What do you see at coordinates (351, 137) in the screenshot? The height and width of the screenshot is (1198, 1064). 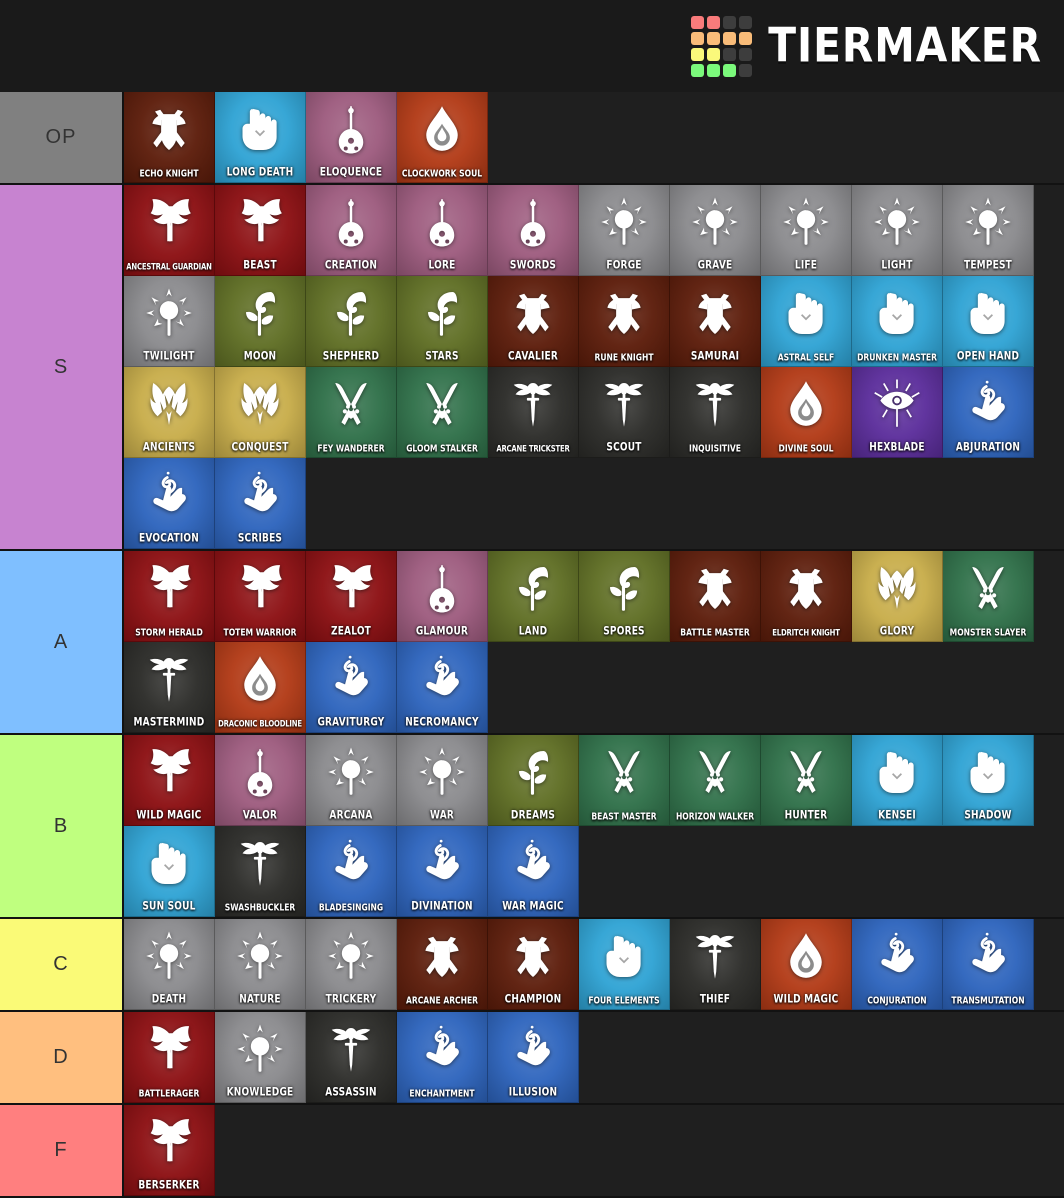 I see `tier-item-tile: Eloquence` at bounding box center [351, 137].